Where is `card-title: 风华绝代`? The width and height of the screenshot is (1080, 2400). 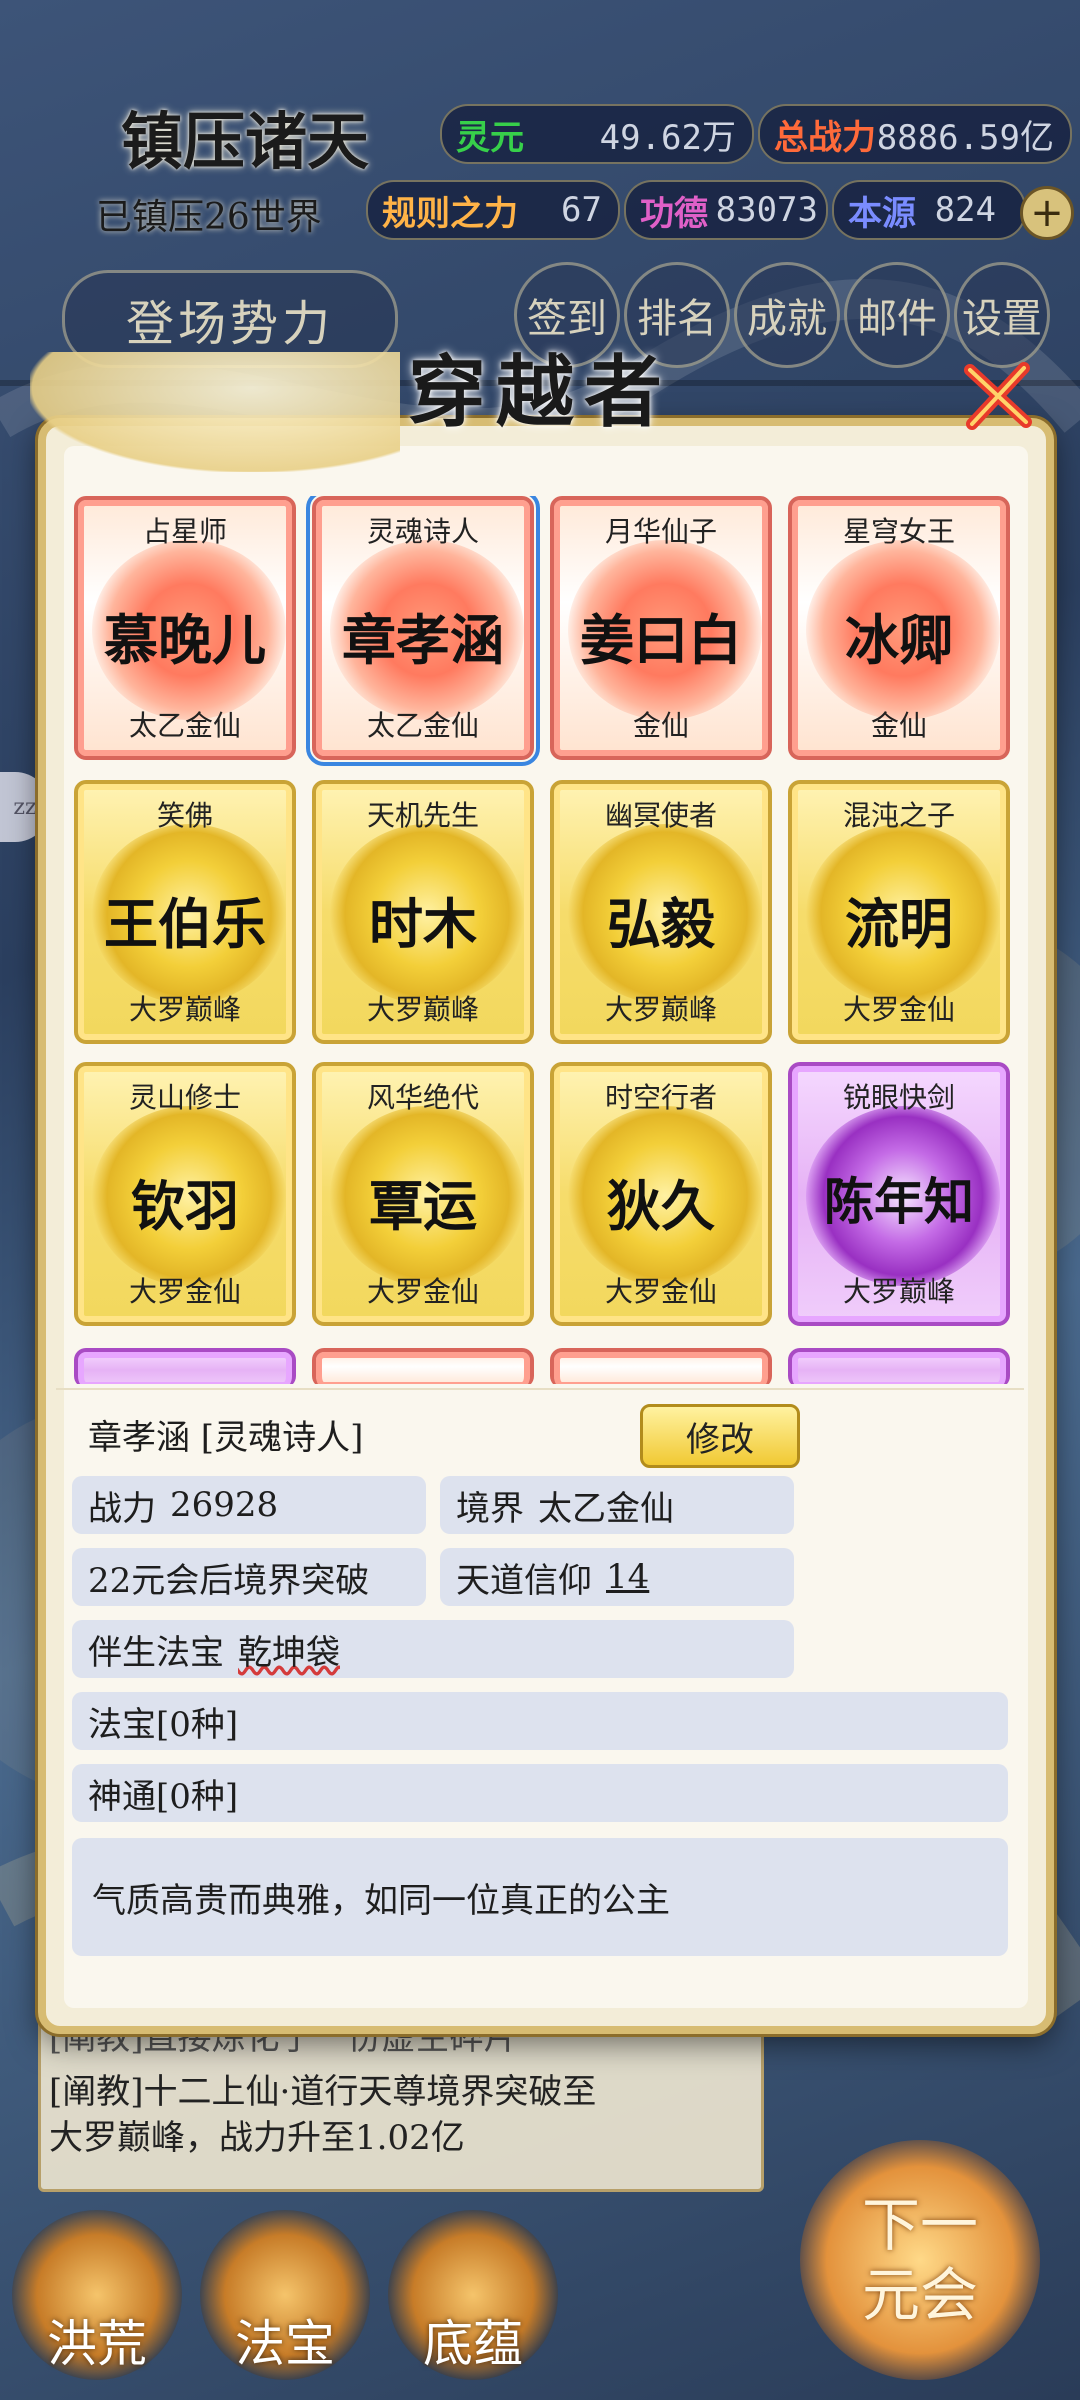
card-title: 风华绝代 is located at coordinates (422, 1097).